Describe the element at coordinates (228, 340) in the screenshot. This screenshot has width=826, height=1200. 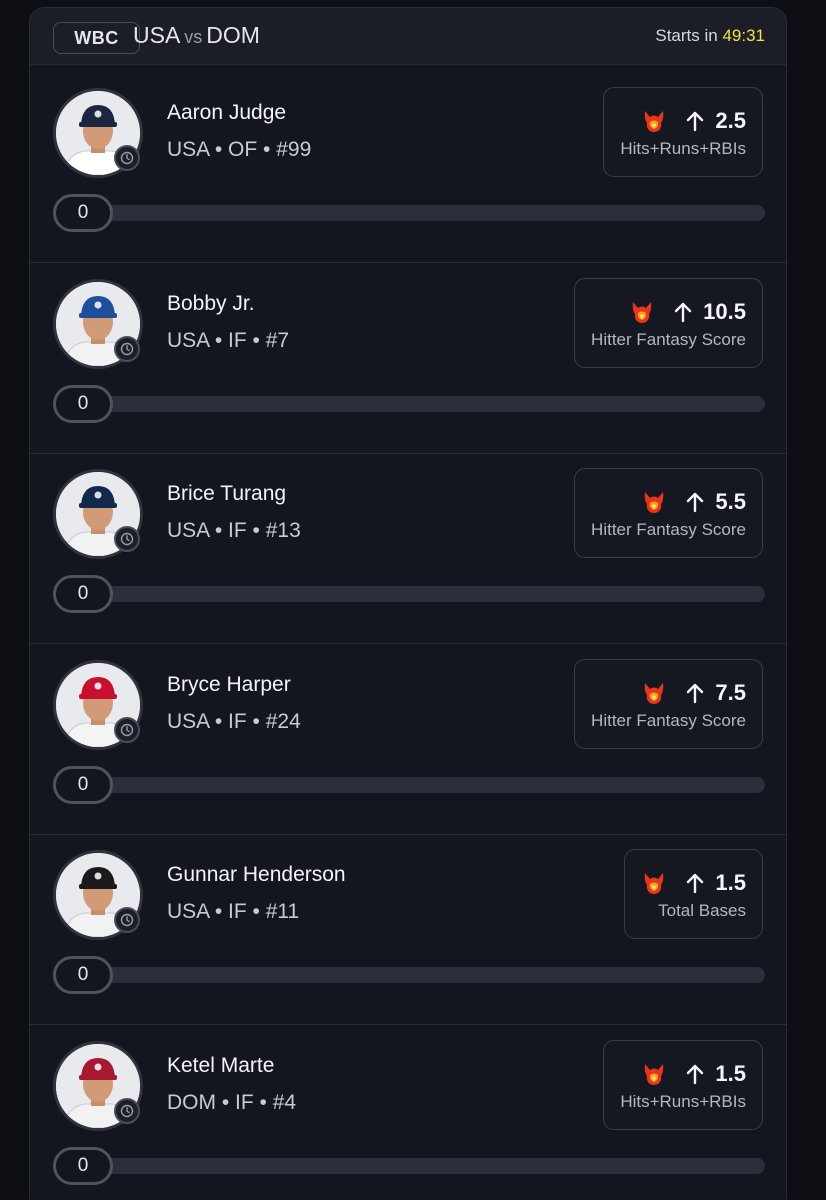
I see `player-meta: USA • IF • #7` at that location.